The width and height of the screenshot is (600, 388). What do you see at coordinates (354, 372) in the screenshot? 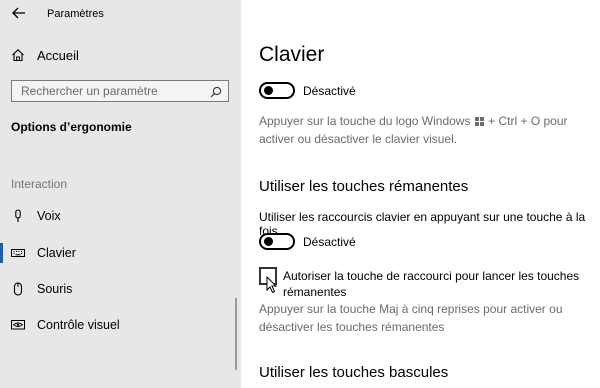
I see `toggle-keys-heading: Utiliser les touches bascules` at bounding box center [354, 372].